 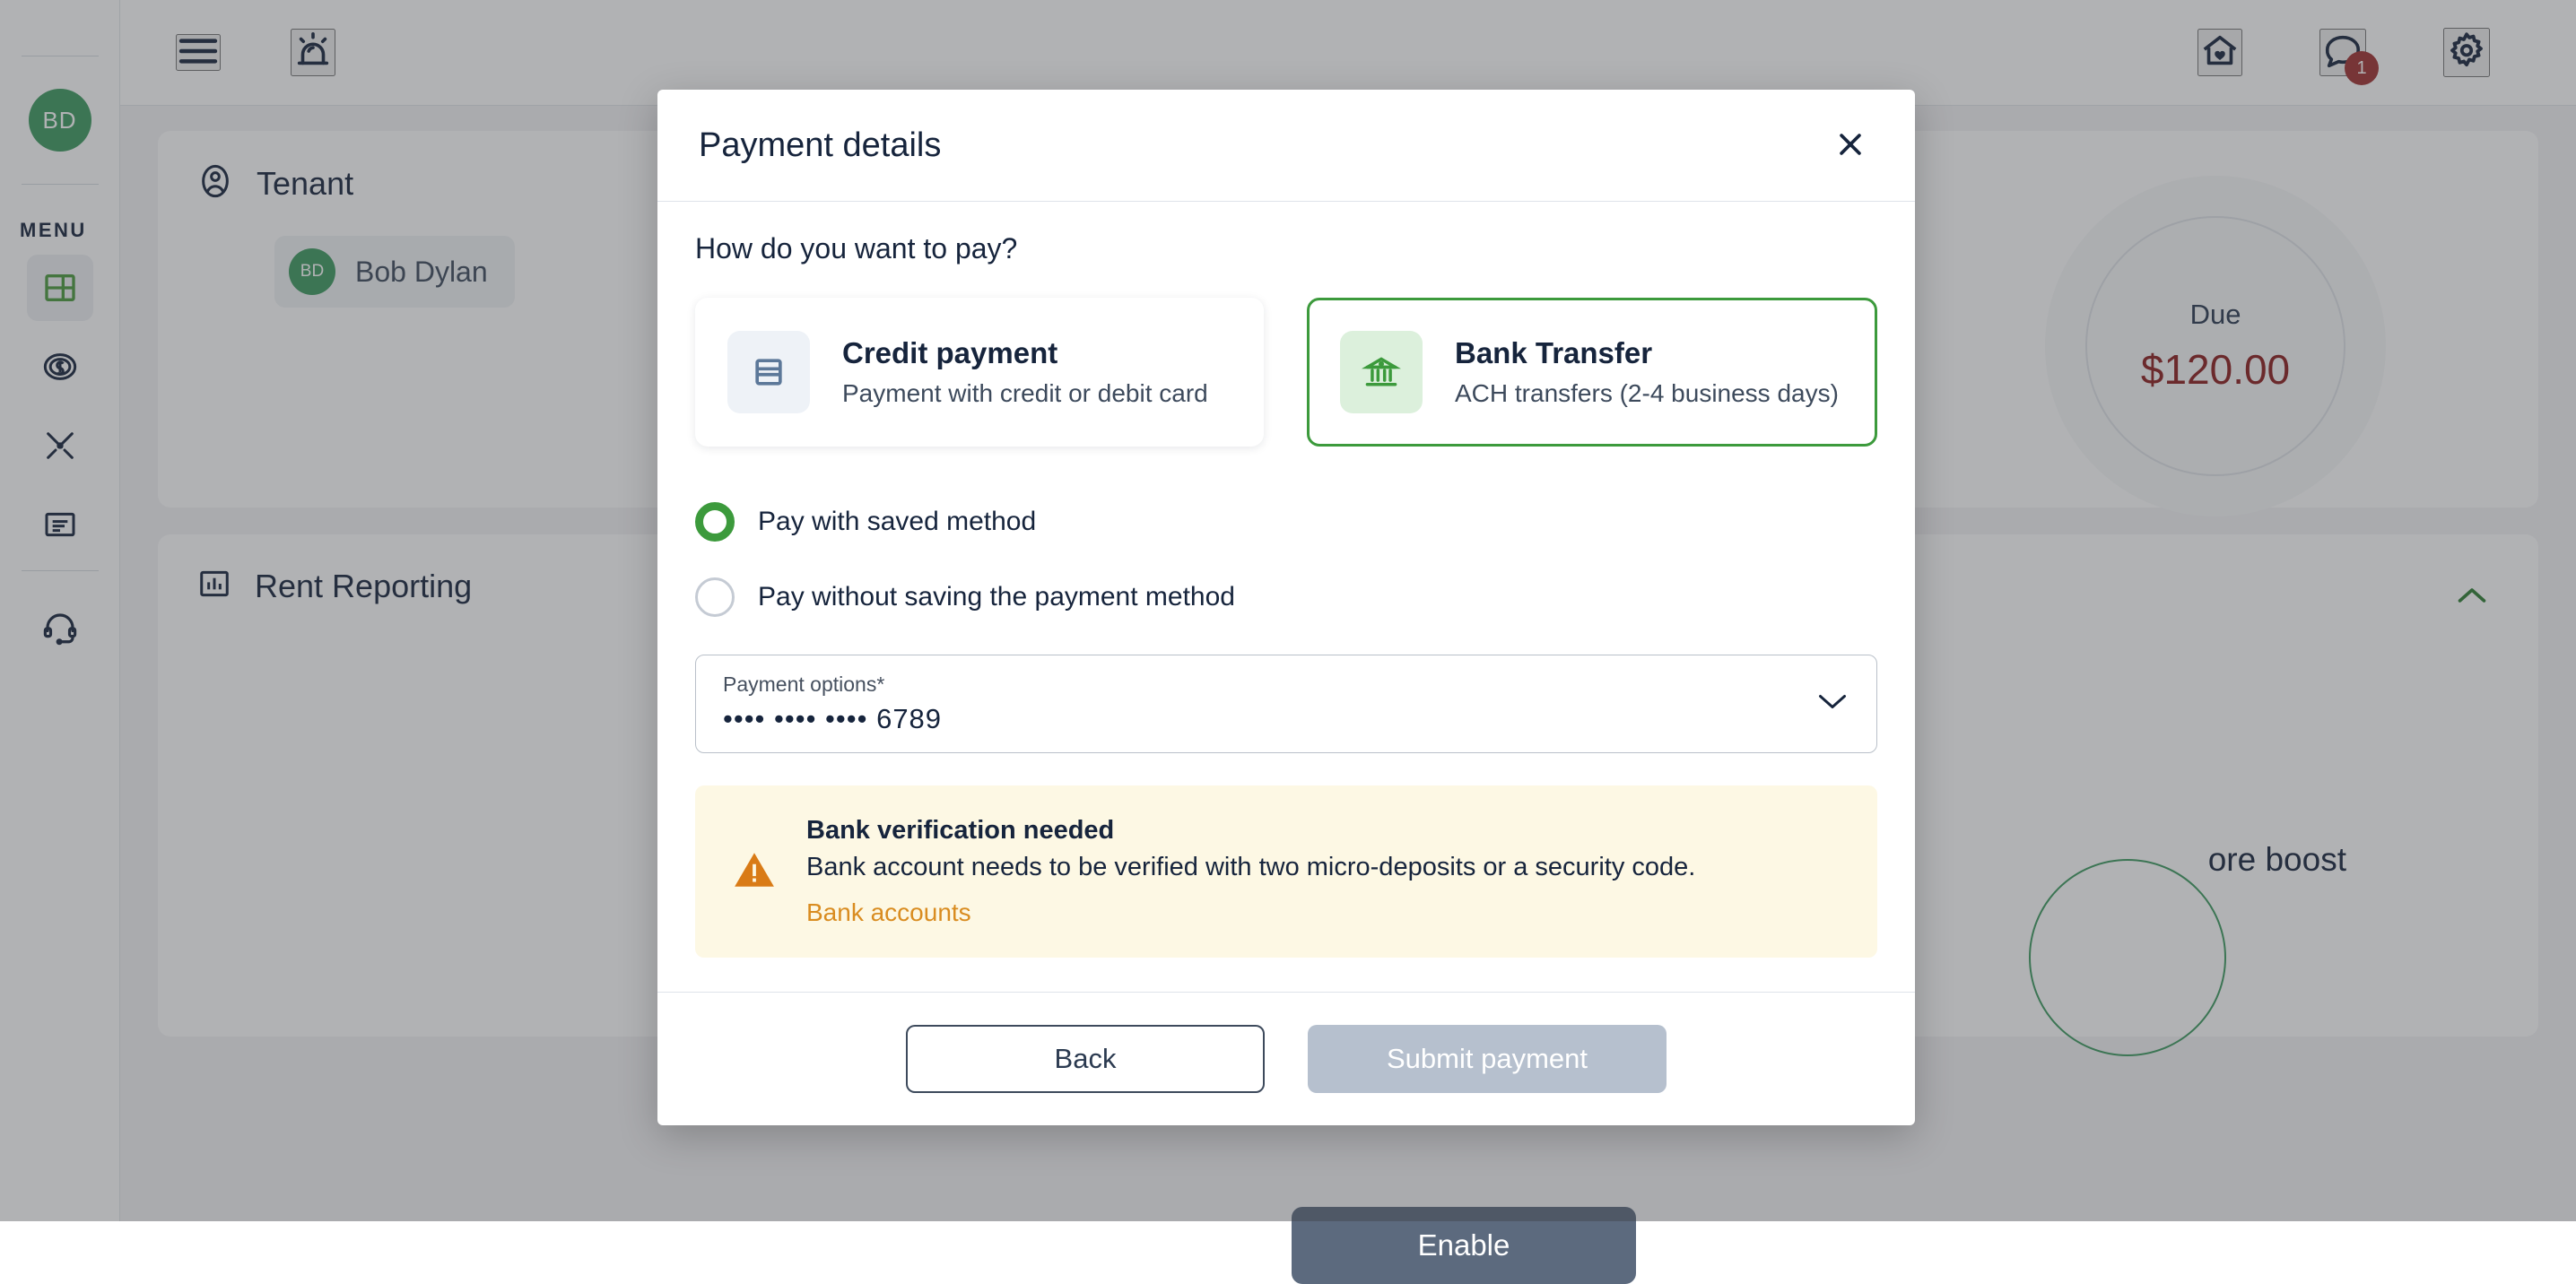 What do you see at coordinates (1250, 831) in the screenshot?
I see `alert-title: Bank verification needed` at bounding box center [1250, 831].